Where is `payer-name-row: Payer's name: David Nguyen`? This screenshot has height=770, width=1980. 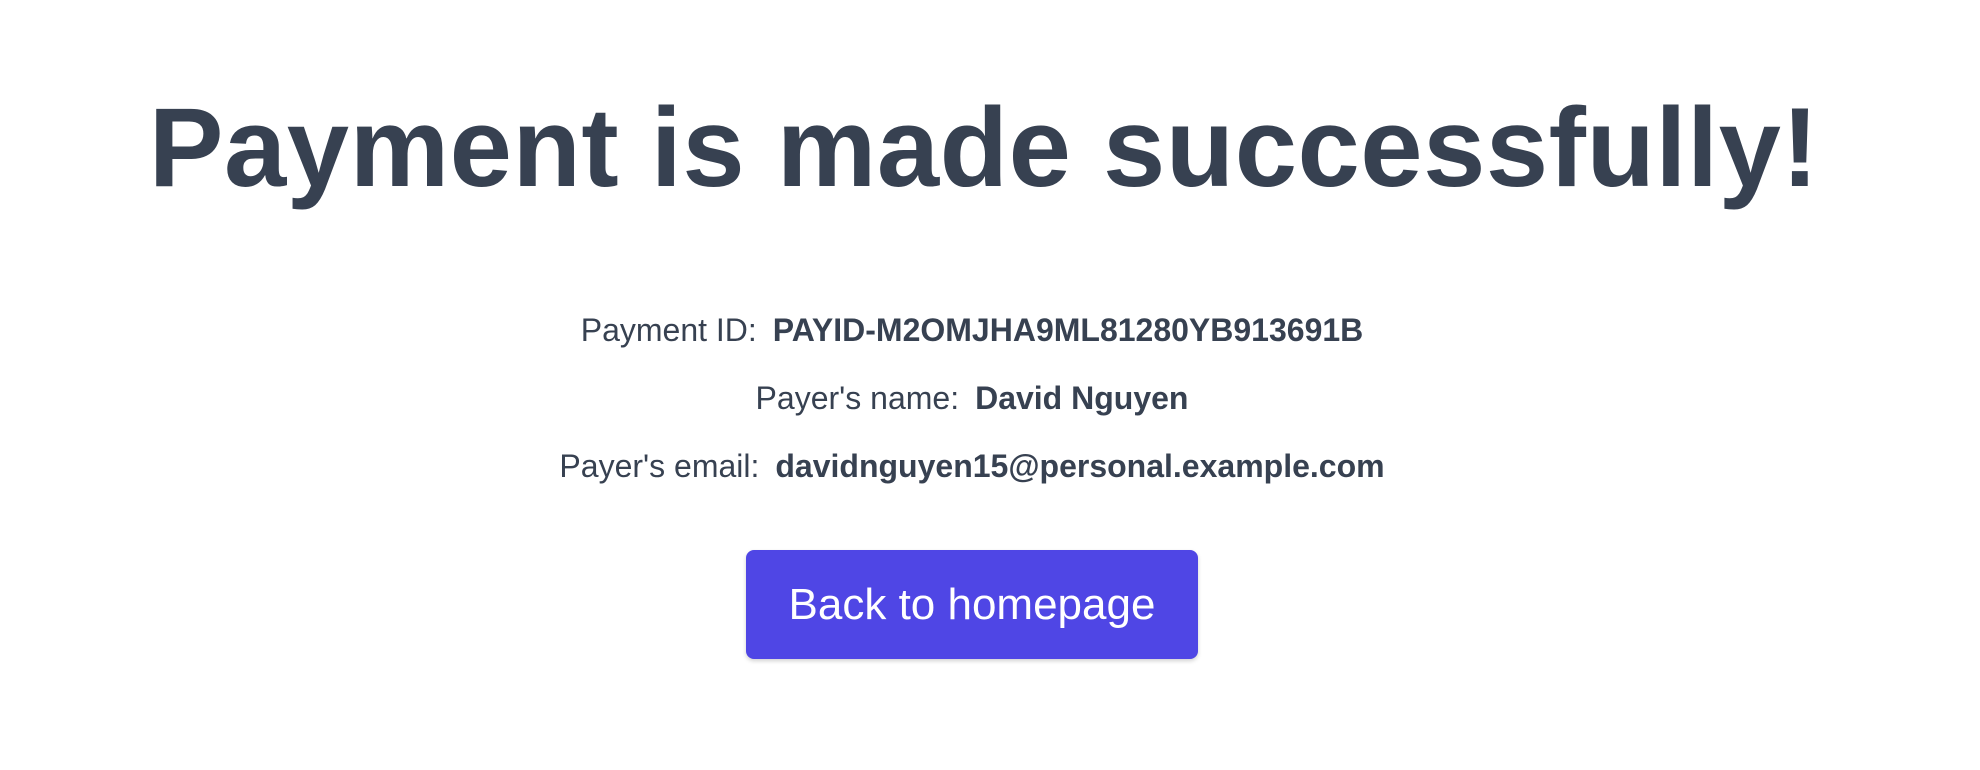 payer-name-row: Payer's name: David Nguyen is located at coordinates (972, 404).